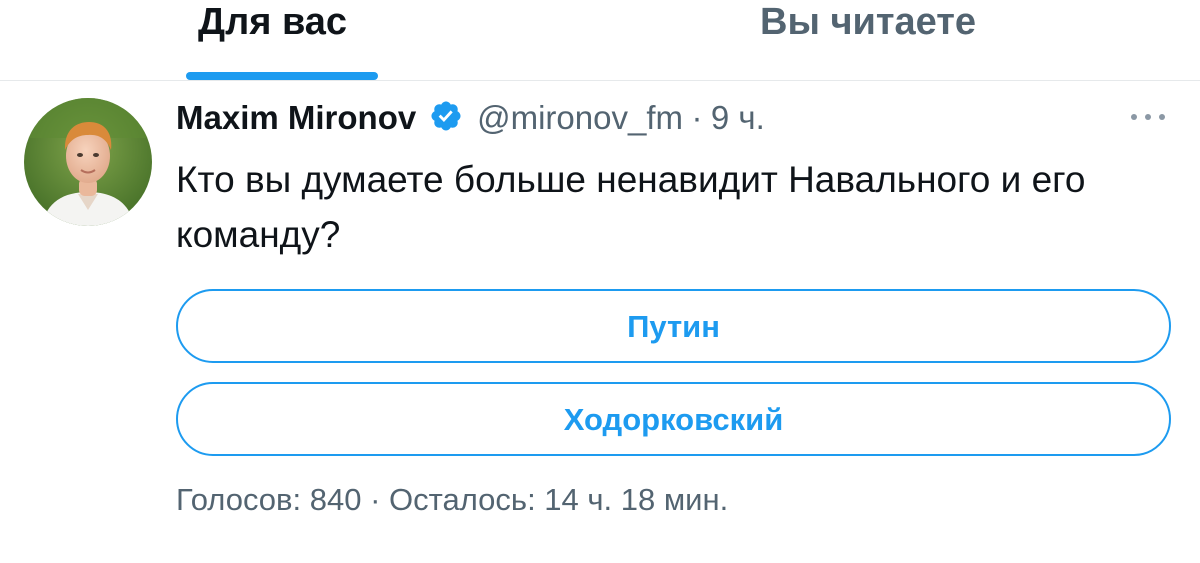 The image size is (1200, 563). Describe the element at coordinates (868, 22) in the screenshot. I see `tab-following-label: Вы читаете` at that location.